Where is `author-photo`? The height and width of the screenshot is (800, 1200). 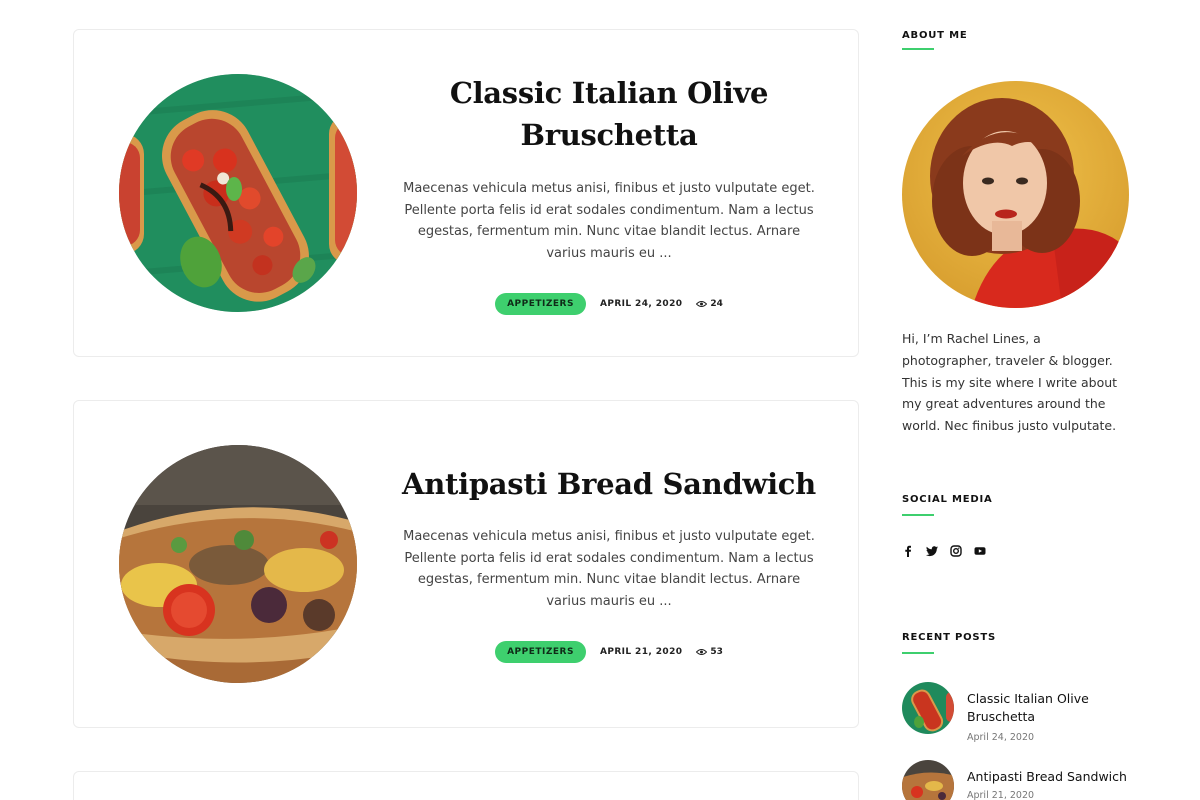
author-photo is located at coordinates (1015, 194).